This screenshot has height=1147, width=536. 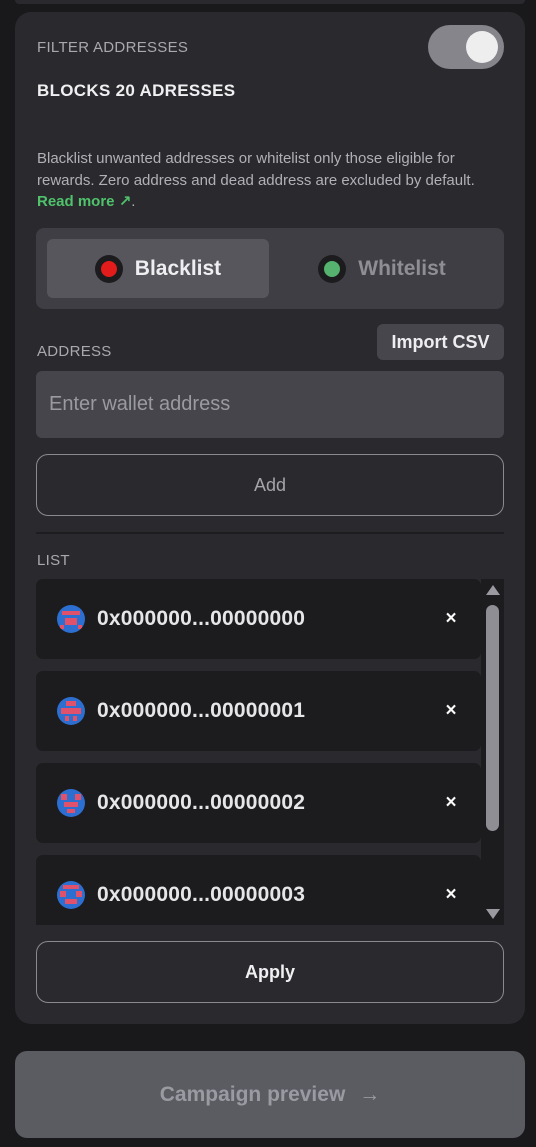 What do you see at coordinates (270, 485) in the screenshot?
I see `add-address-button: Add` at bounding box center [270, 485].